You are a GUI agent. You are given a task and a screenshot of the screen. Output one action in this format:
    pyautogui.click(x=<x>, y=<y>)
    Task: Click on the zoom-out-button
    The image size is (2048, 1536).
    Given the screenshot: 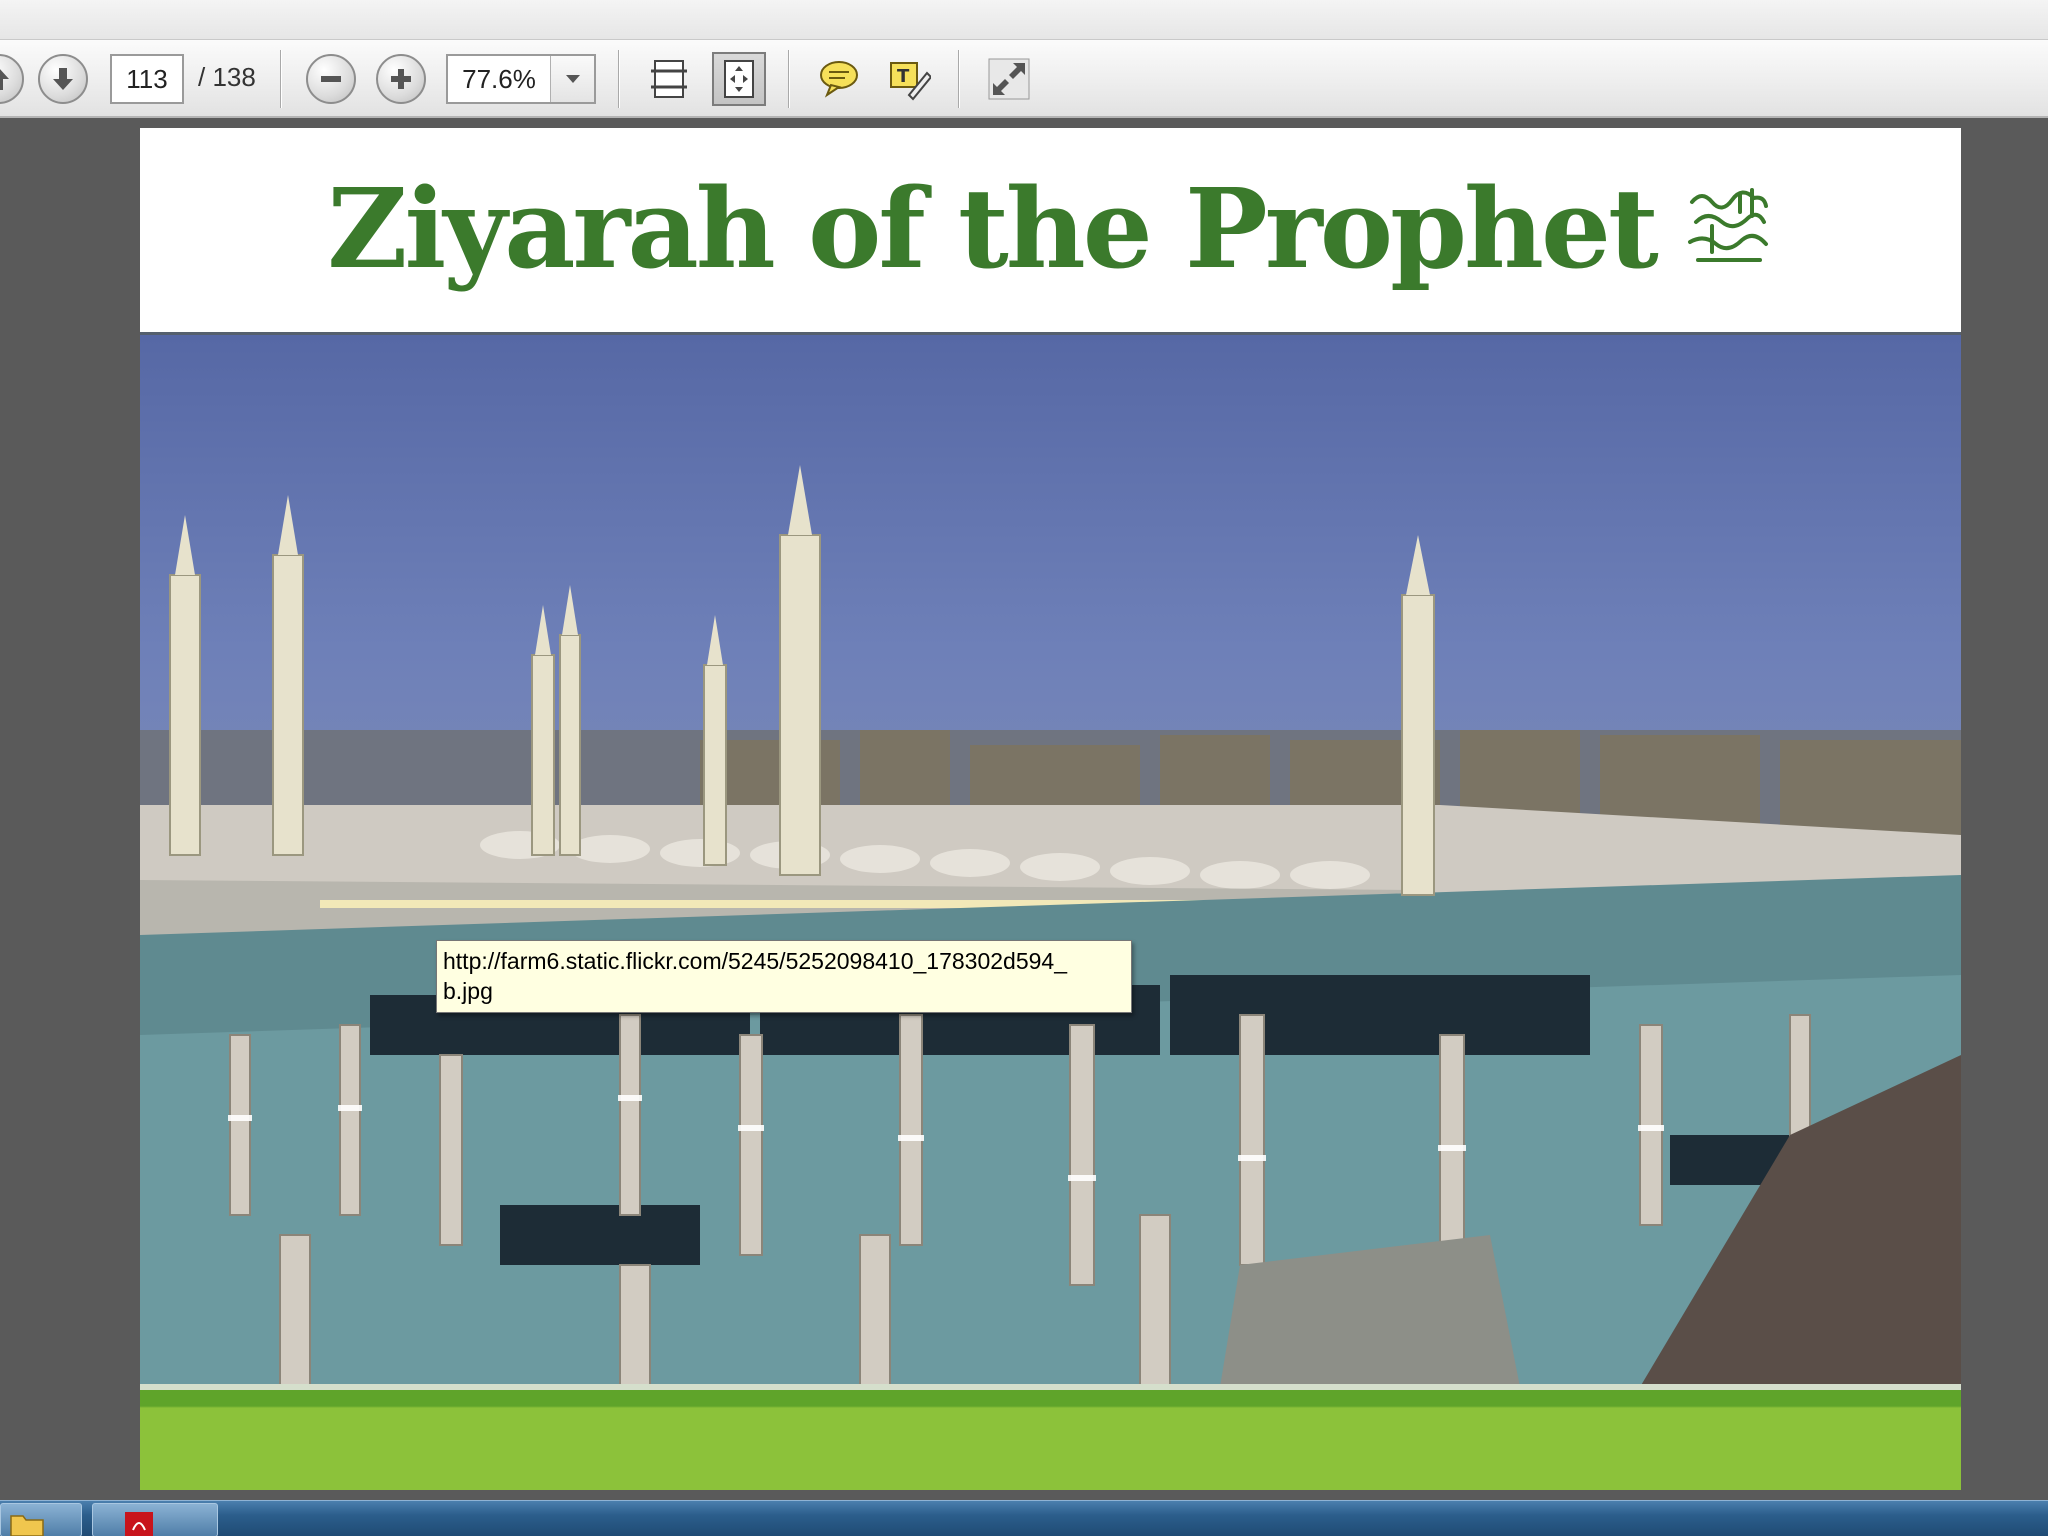 What is the action you would take?
    pyautogui.click(x=331, y=79)
    